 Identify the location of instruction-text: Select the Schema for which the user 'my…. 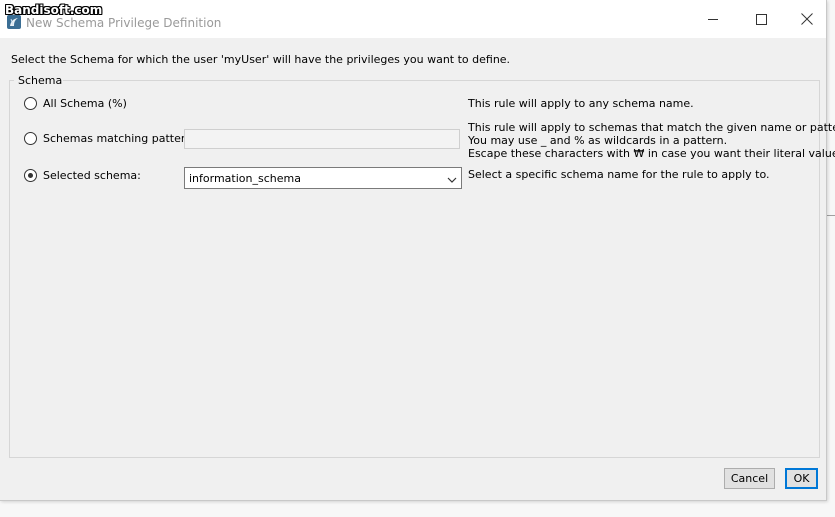
(261, 59).